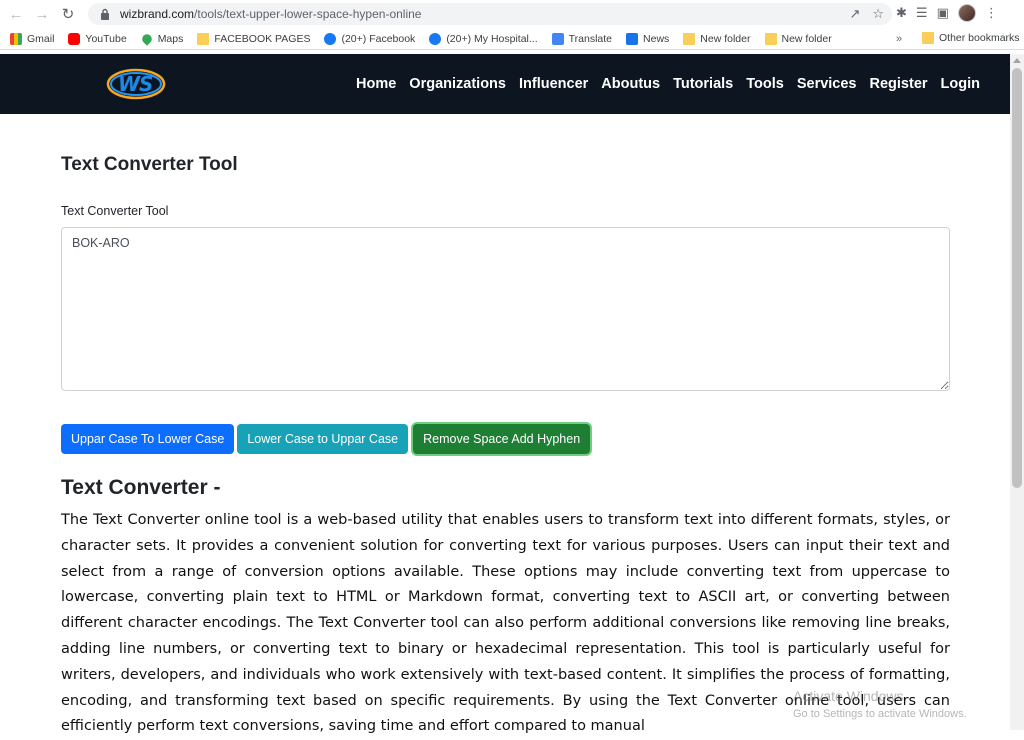 This screenshot has width=1024, height=740. I want to click on wizbrand-logo: W S, so click(136, 83).